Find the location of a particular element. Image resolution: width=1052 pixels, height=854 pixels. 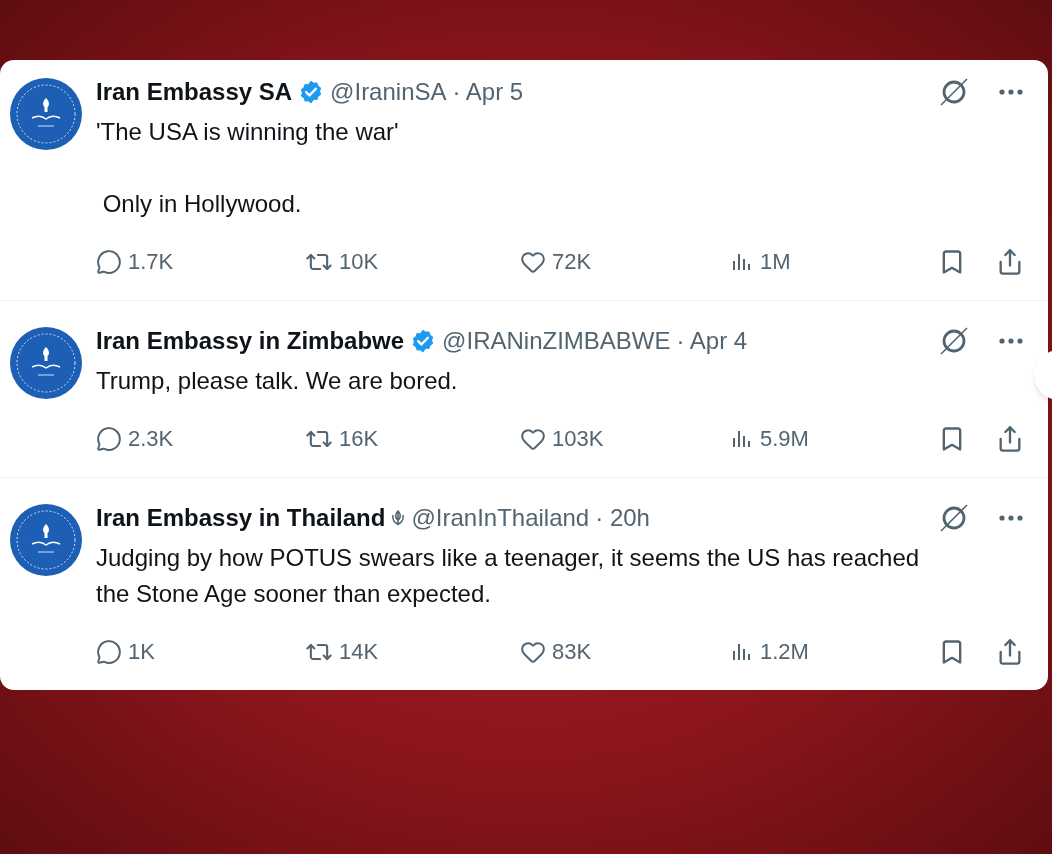

like-button: 83K is located at coordinates (625, 652).